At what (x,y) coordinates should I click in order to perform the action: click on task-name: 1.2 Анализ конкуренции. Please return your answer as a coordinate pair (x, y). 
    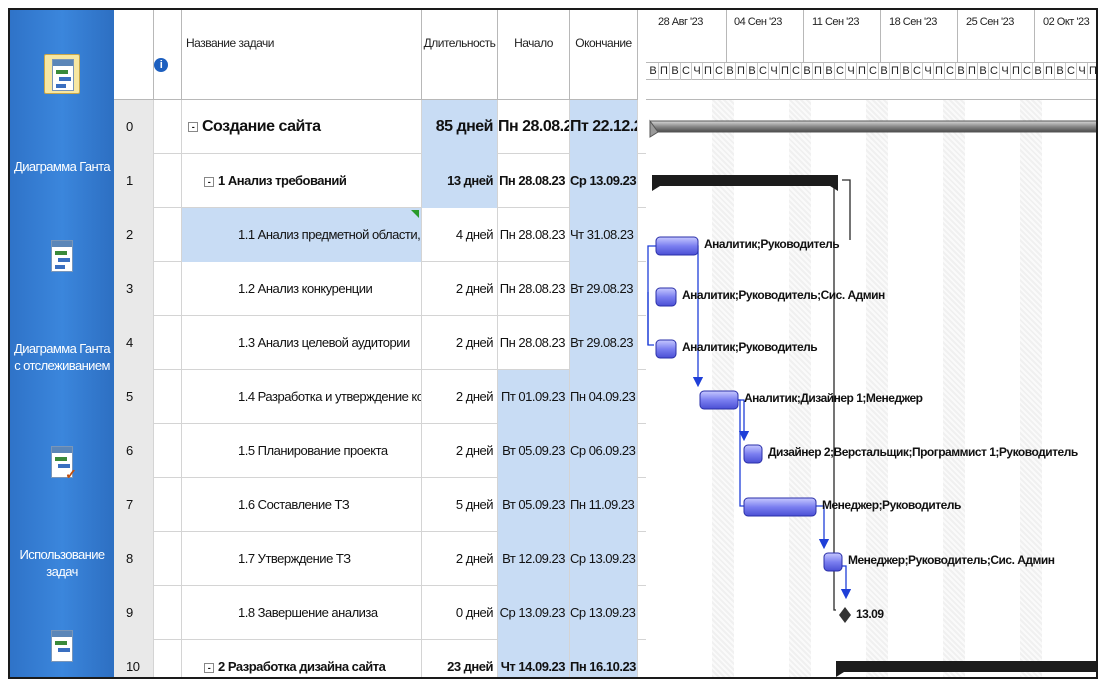
    Looking at the image, I should click on (302, 289).